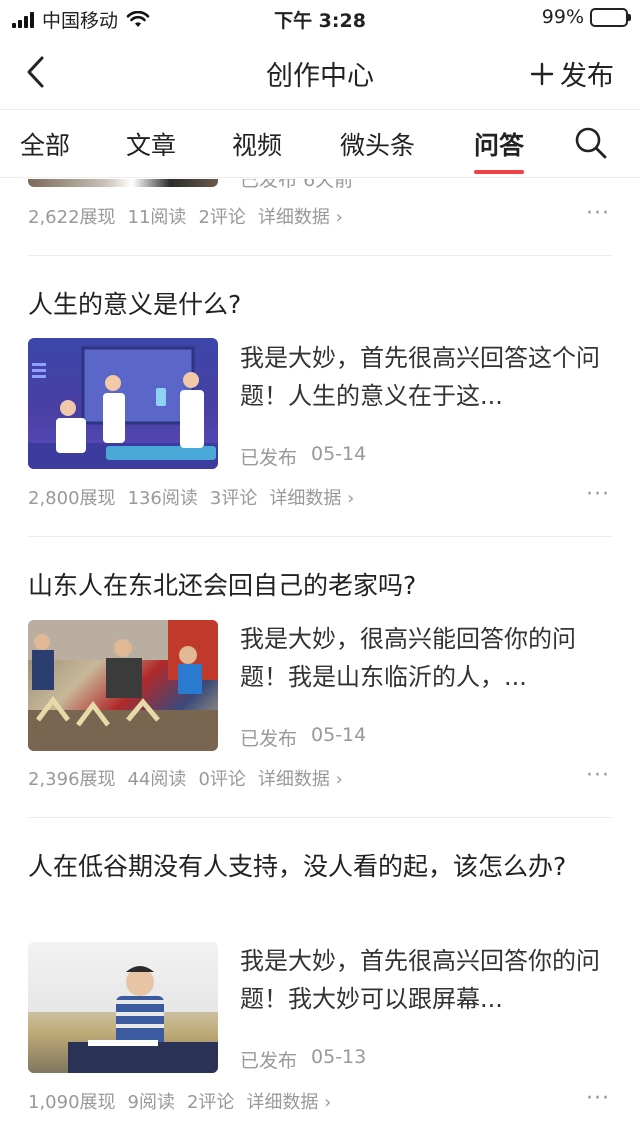 This screenshot has height=1138, width=640. Describe the element at coordinates (151, 144) in the screenshot. I see `tab-articles: 文章` at that location.